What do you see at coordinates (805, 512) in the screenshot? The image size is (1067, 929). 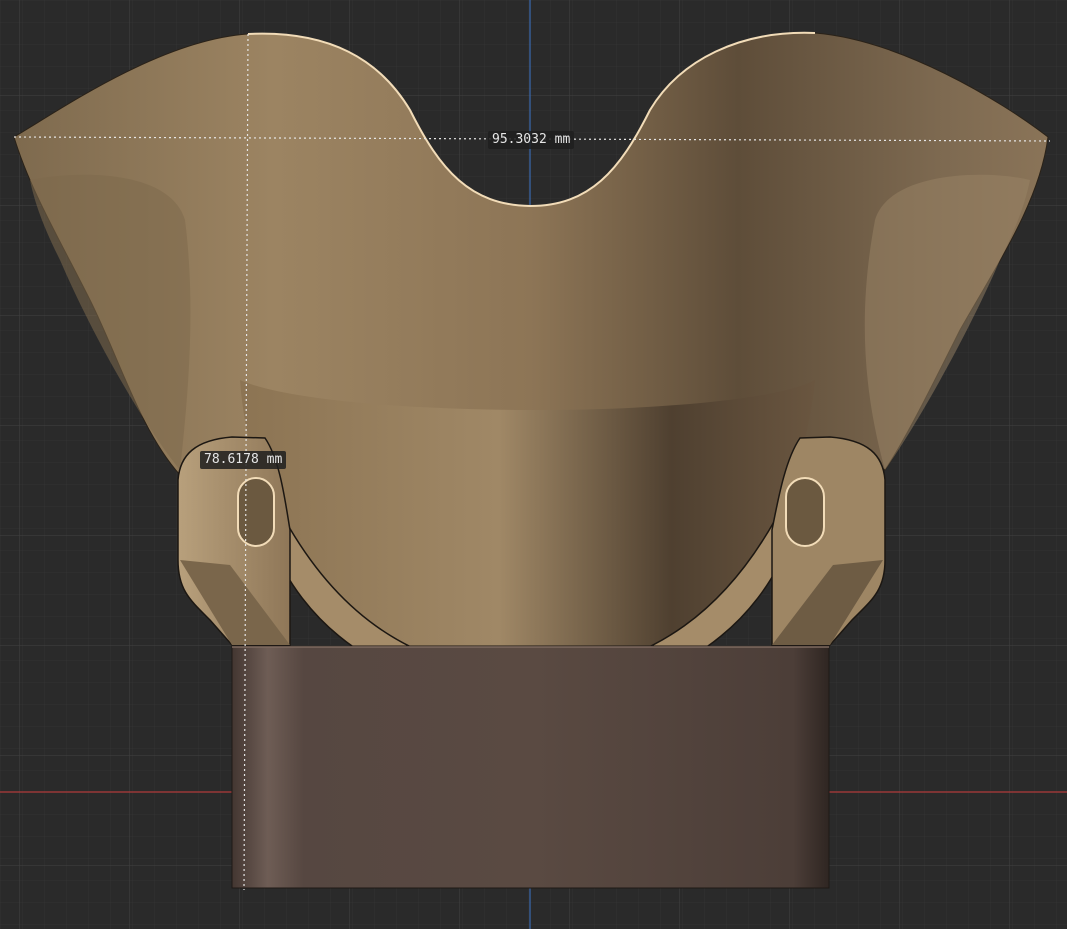 I see `right-ear-slot` at bounding box center [805, 512].